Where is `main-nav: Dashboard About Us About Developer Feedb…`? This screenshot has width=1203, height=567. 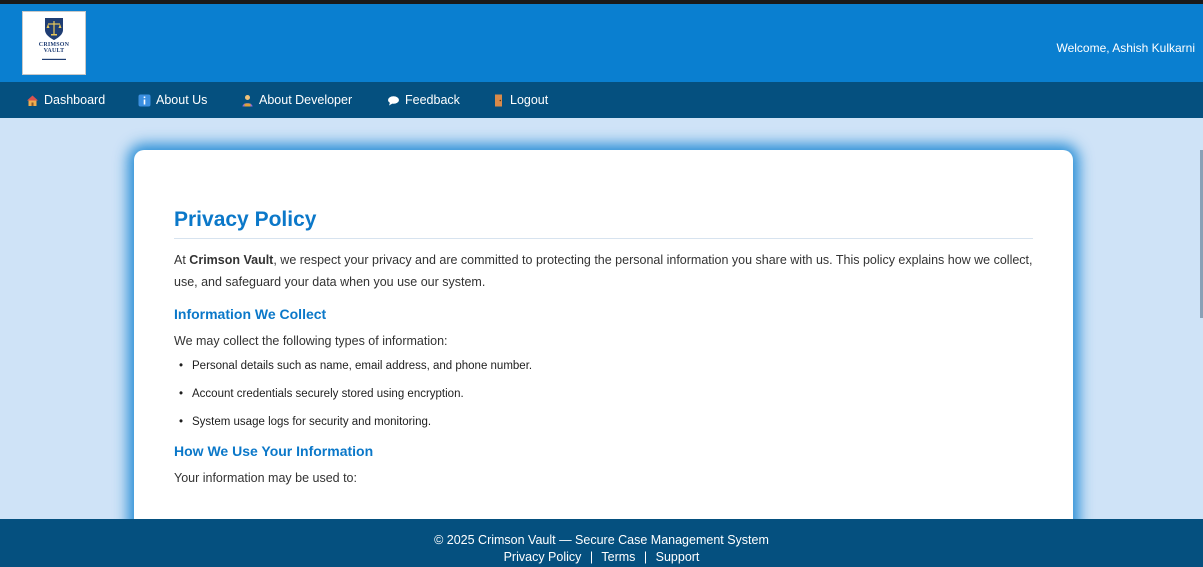 main-nav: Dashboard About Us About Developer Feedb… is located at coordinates (601, 100).